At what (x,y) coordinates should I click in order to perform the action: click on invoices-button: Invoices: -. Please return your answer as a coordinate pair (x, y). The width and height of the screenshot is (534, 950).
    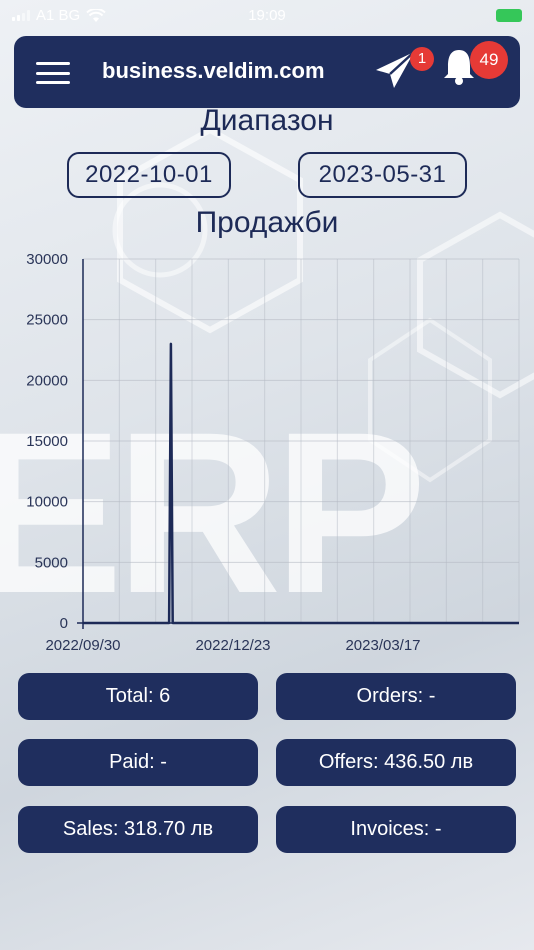
    Looking at the image, I should click on (396, 829).